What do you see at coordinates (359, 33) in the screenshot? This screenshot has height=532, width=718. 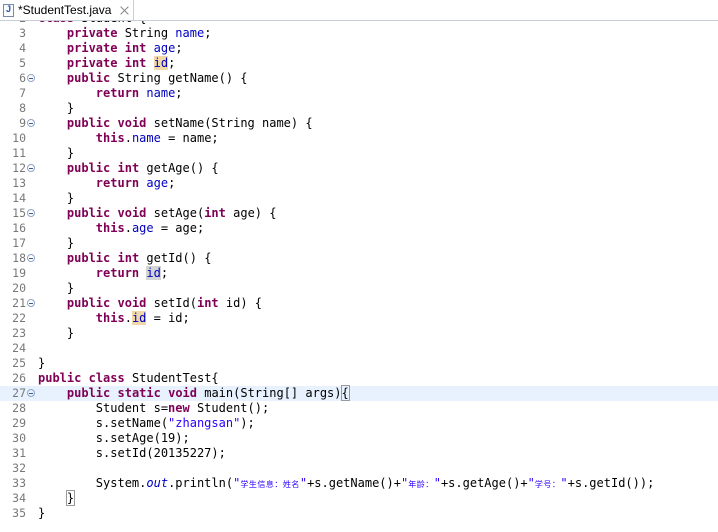 I see `code-line: 3 private String name;` at bounding box center [359, 33].